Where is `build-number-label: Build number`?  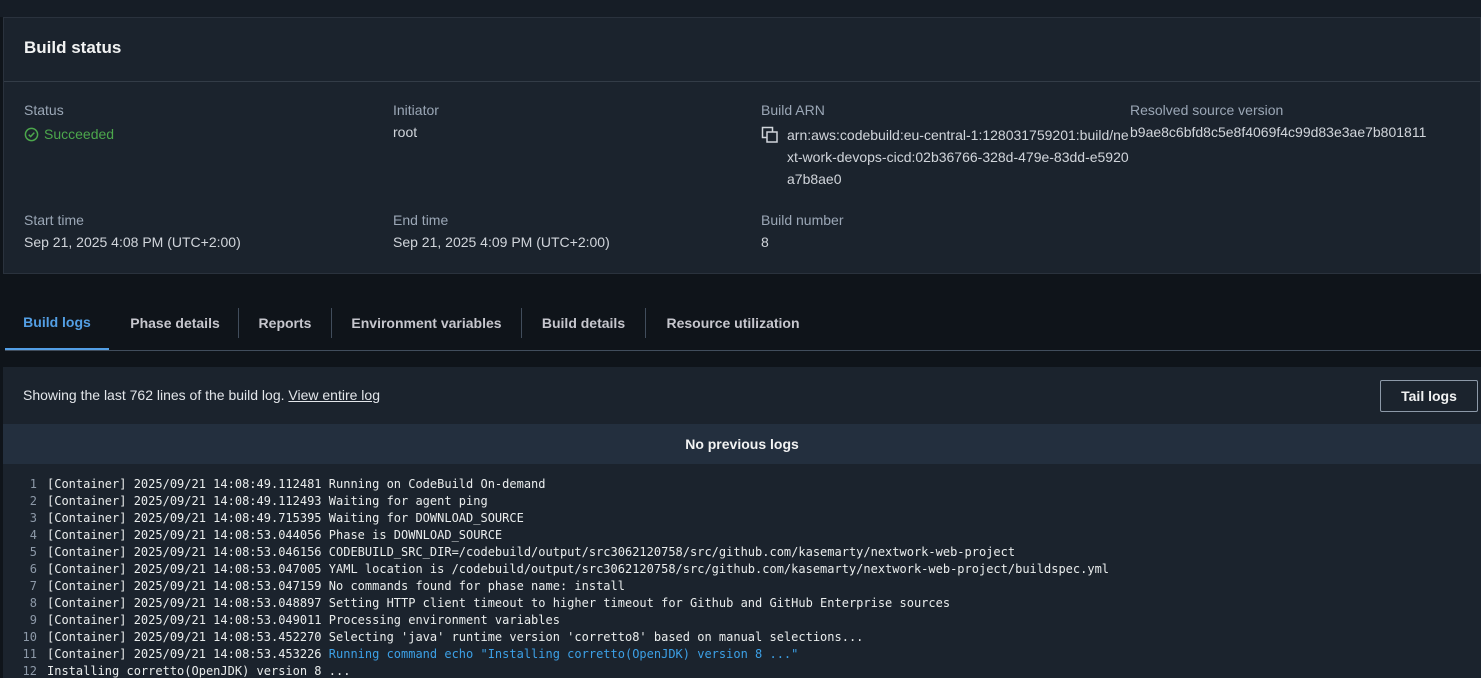 build-number-label: Build number is located at coordinates (802, 220).